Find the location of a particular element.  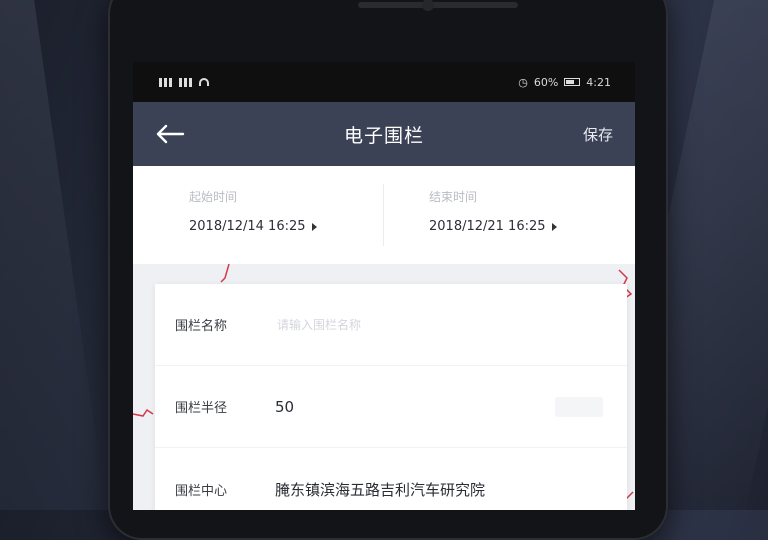

fence-radius-label: 围栏半径 is located at coordinates (201, 408).